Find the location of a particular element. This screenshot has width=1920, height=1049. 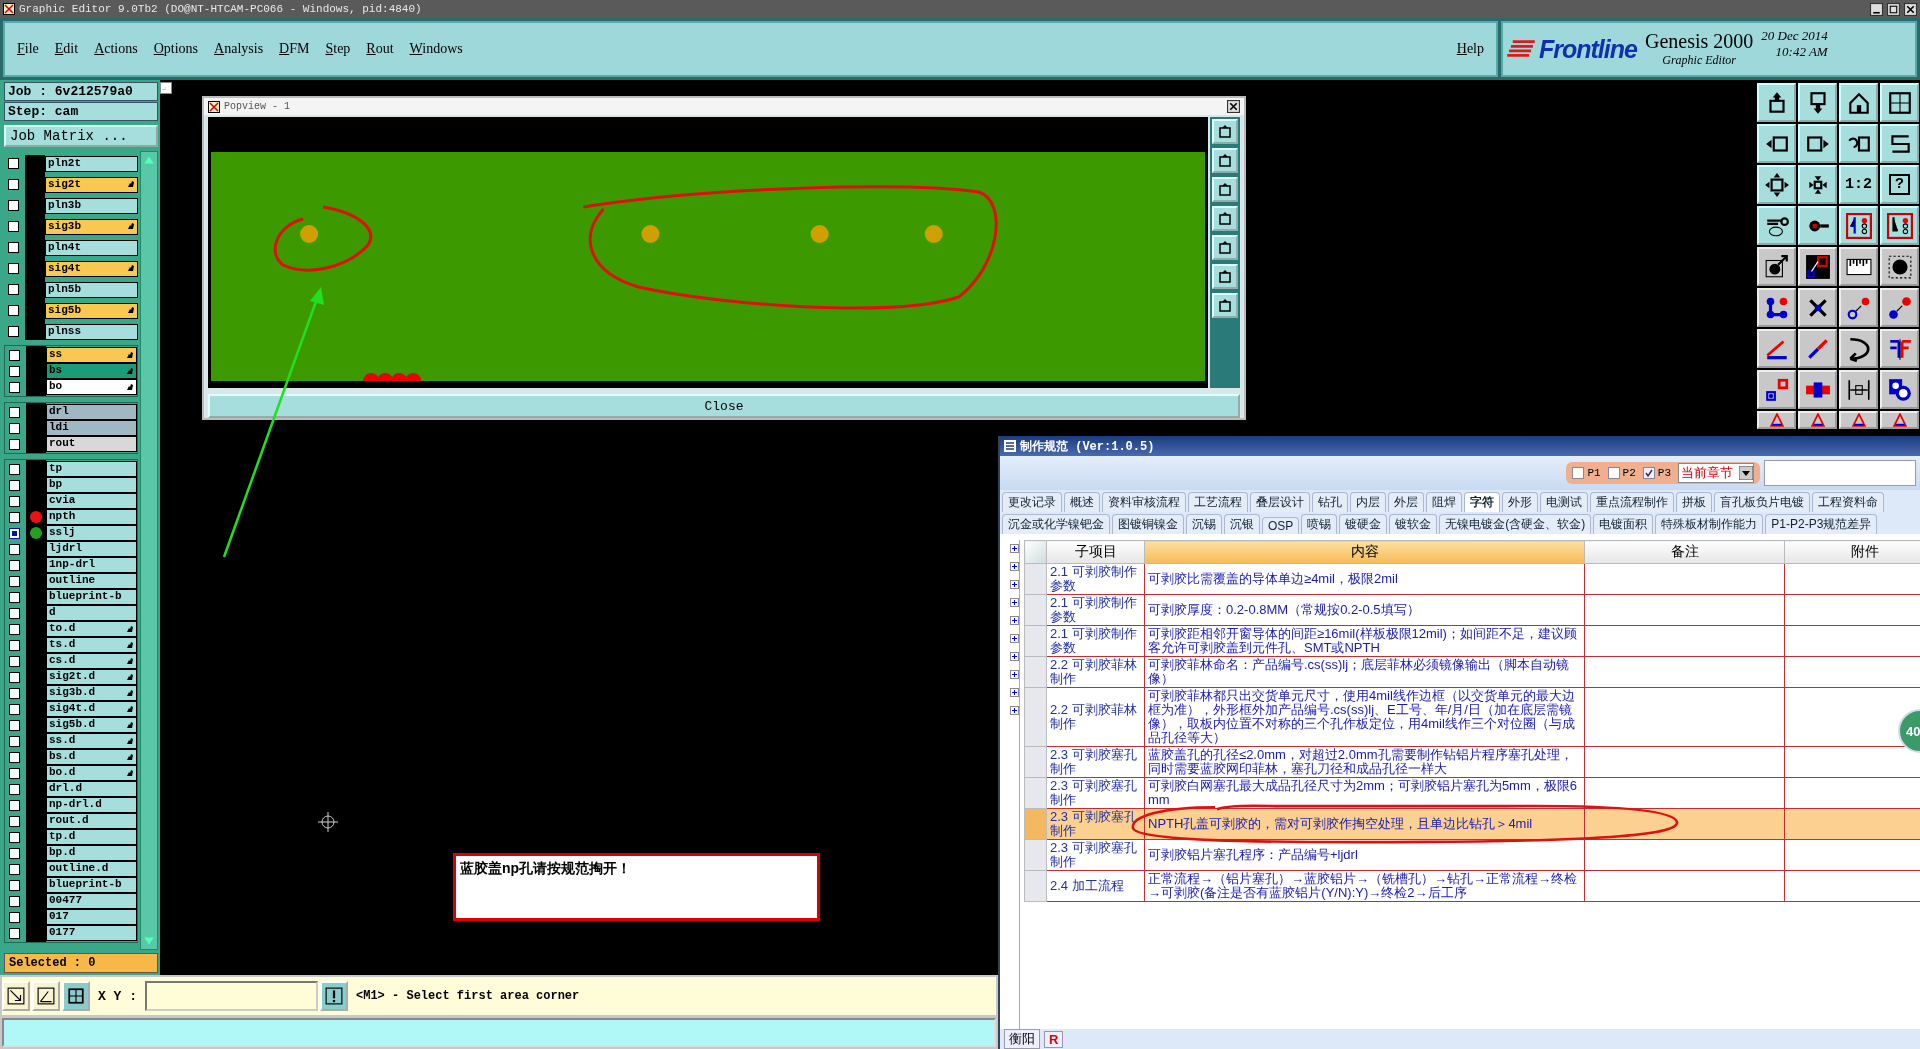

layer-name: outline is located at coordinates (91, 581).